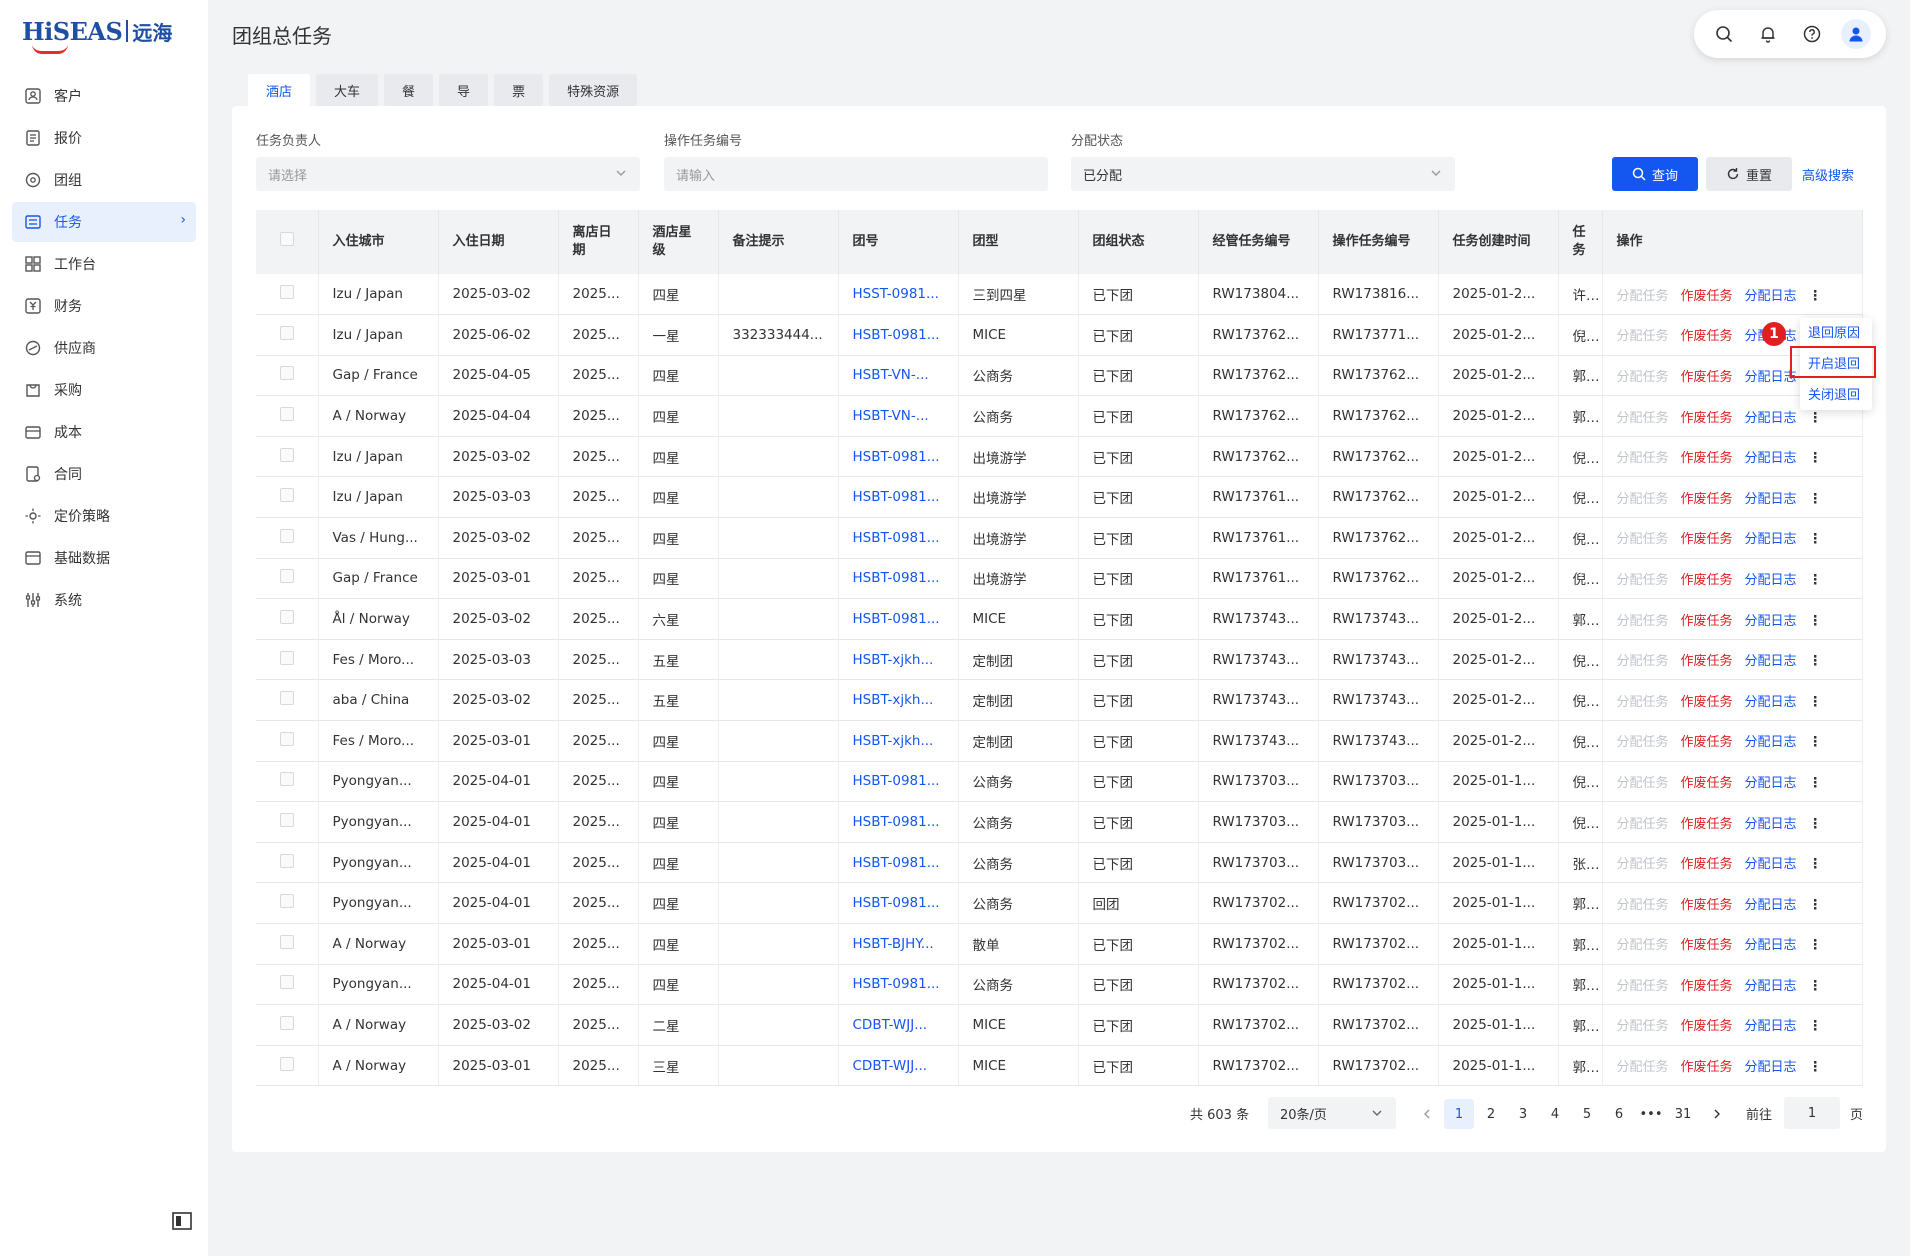 This screenshot has height=1256, width=1910. I want to click on sidebar-item-group: 团组, so click(104, 180).